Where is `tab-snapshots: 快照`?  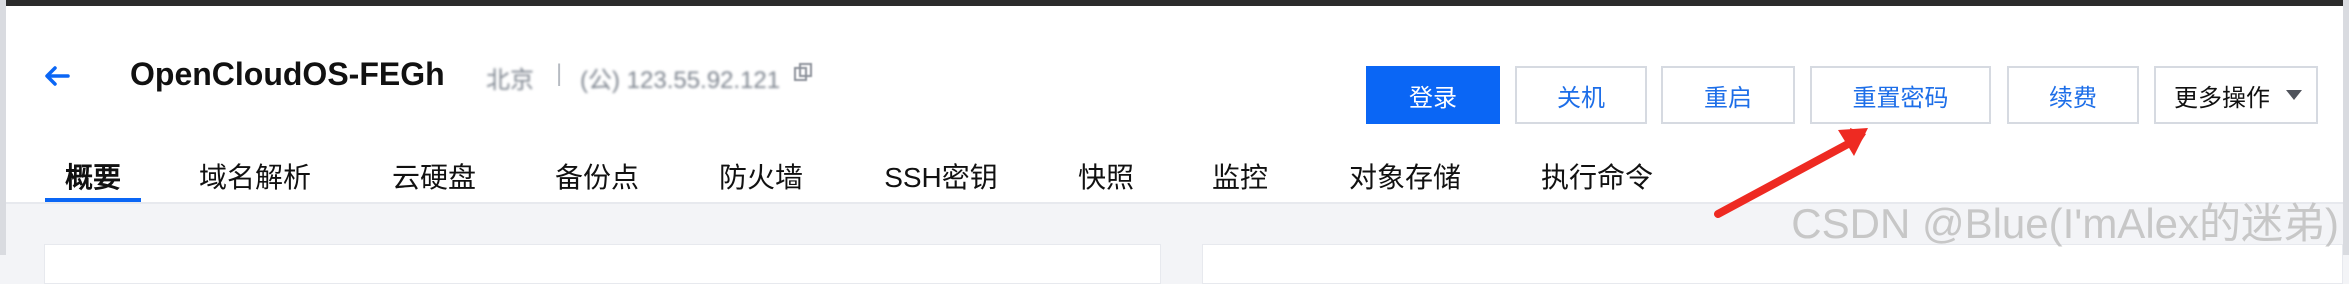
tab-snapshots: 快照 is located at coordinates (1106, 176).